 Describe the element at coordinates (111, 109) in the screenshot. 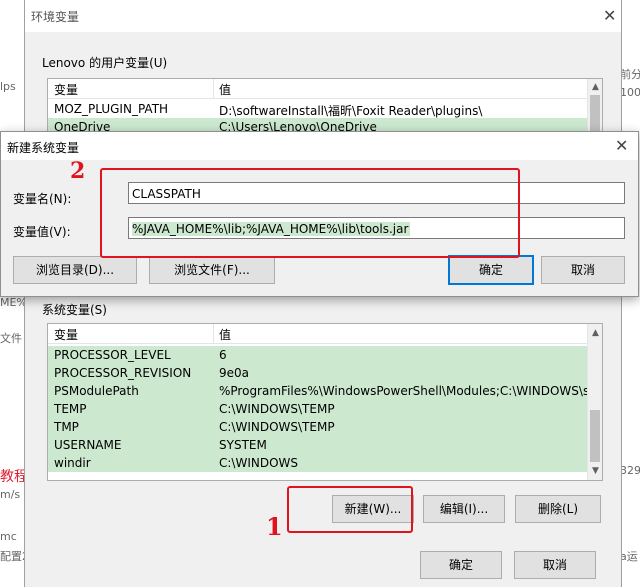

I see `var-name: MOZ_PLUGIN_PATH` at that location.